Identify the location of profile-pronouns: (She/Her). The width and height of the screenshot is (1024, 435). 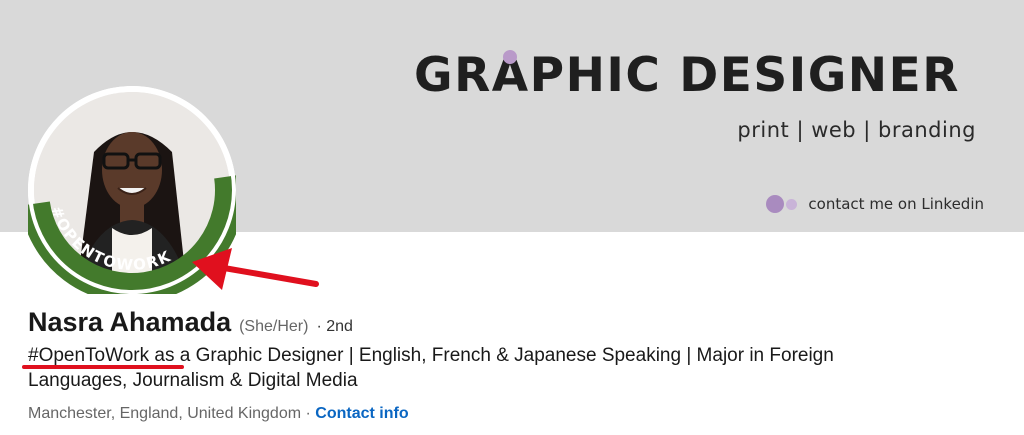
(274, 326).